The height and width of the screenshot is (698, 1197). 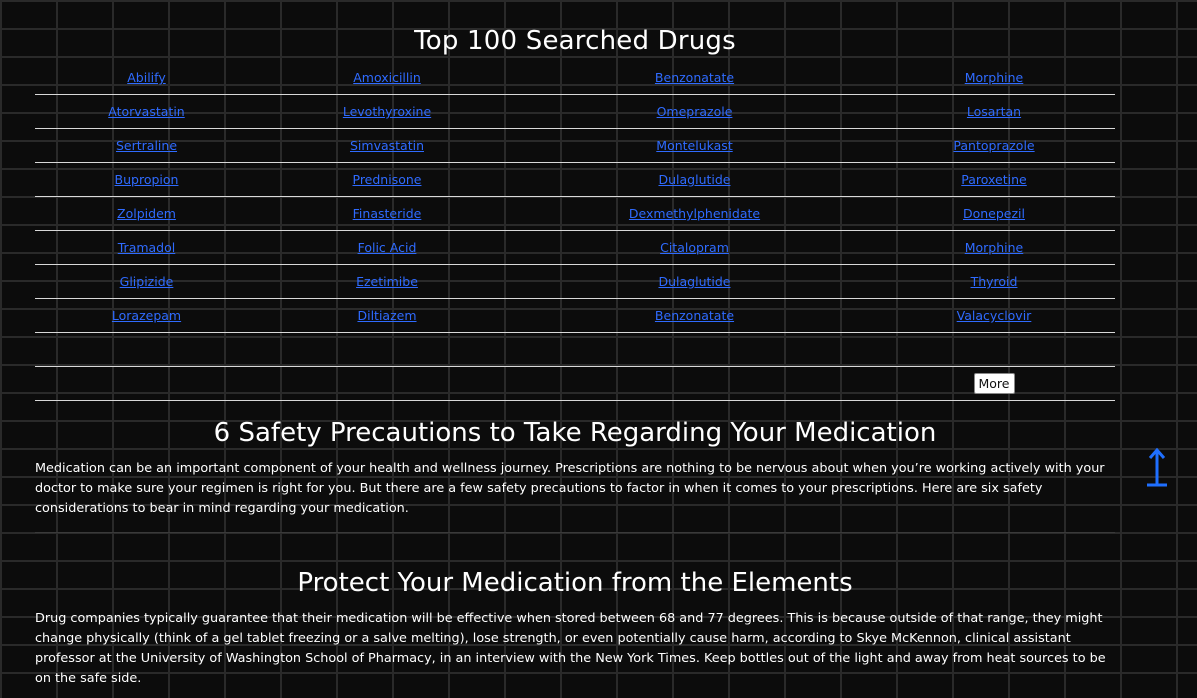 I want to click on table-cell: Folic Acid, so click(x=387, y=247).